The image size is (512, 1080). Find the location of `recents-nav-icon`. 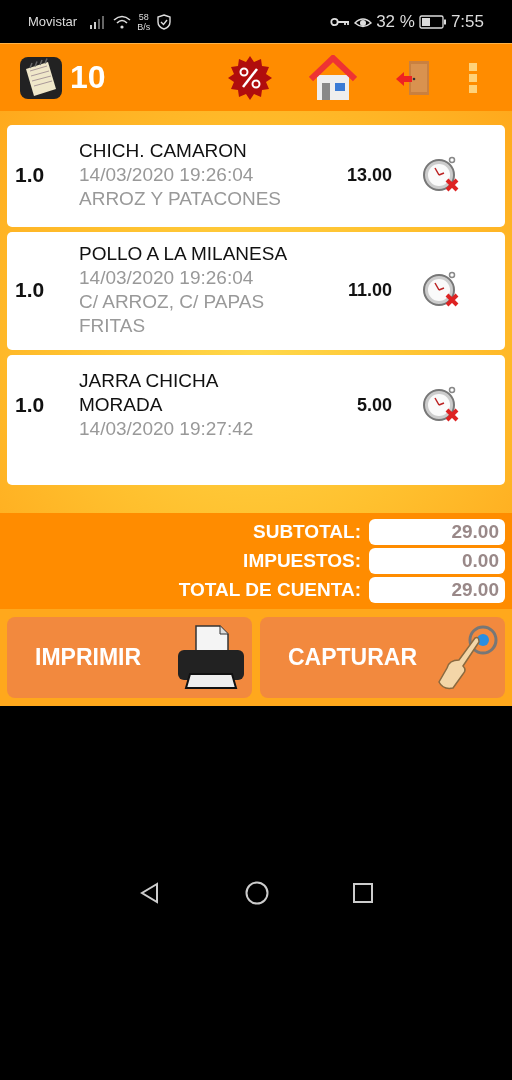

recents-nav-icon is located at coordinates (363, 893).